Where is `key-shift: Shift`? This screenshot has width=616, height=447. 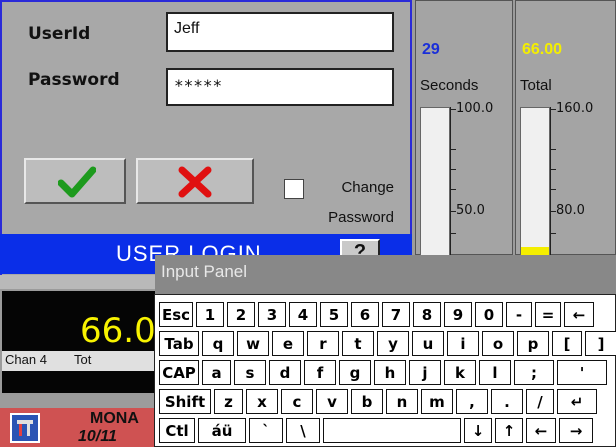 key-shift: Shift is located at coordinates (185, 401).